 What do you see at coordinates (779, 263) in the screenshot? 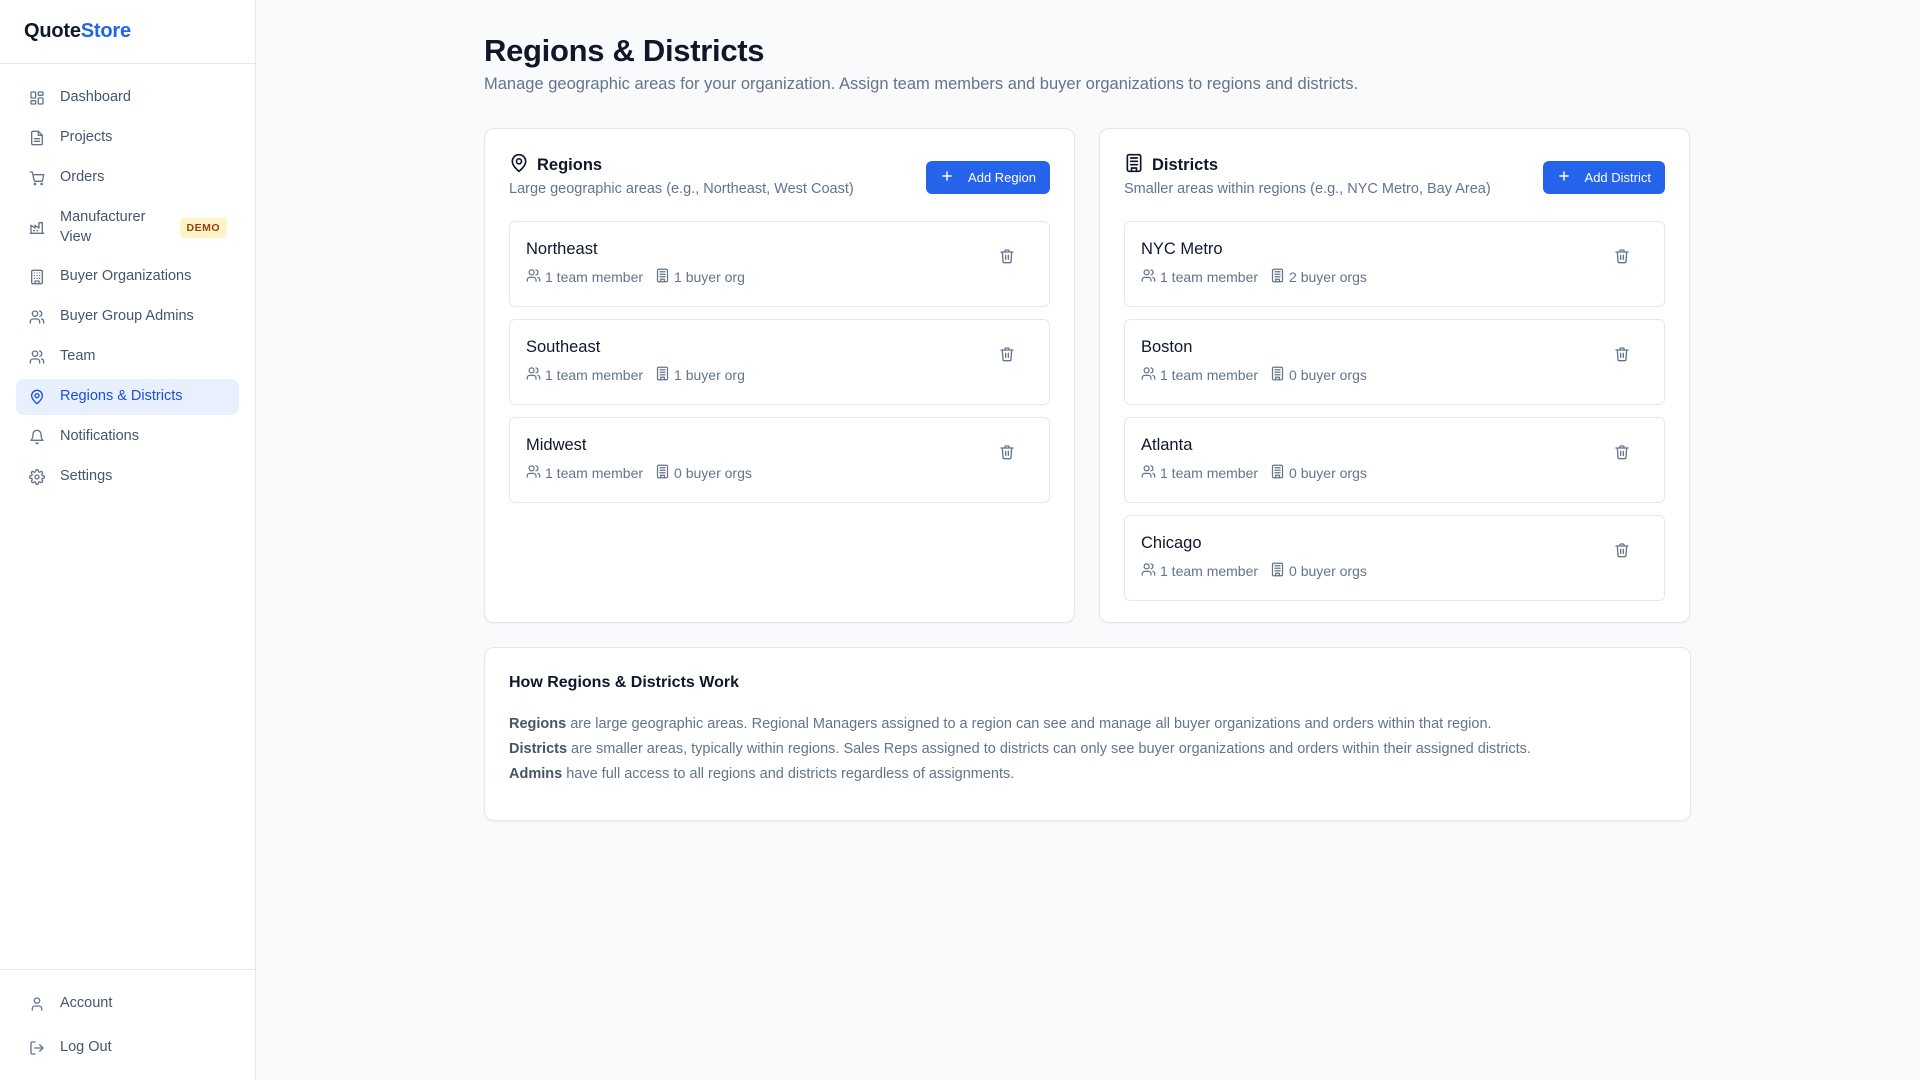
I see `region-item-northeast: Northeast 1 team member 1 buyer org` at bounding box center [779, 263].